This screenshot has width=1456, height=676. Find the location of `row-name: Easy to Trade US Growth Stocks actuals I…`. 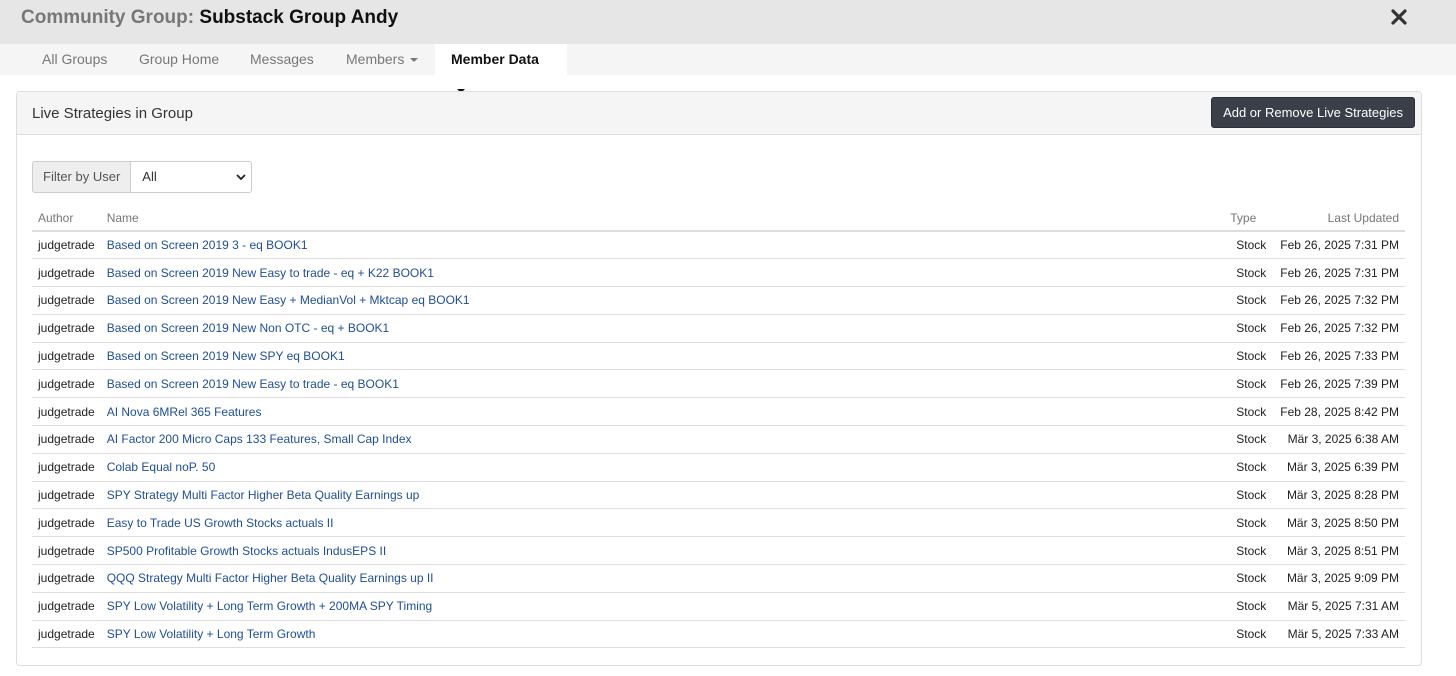

row-name: Easy to Trade US Growth Stocks actuals I… is located at coordinates (657, 523).